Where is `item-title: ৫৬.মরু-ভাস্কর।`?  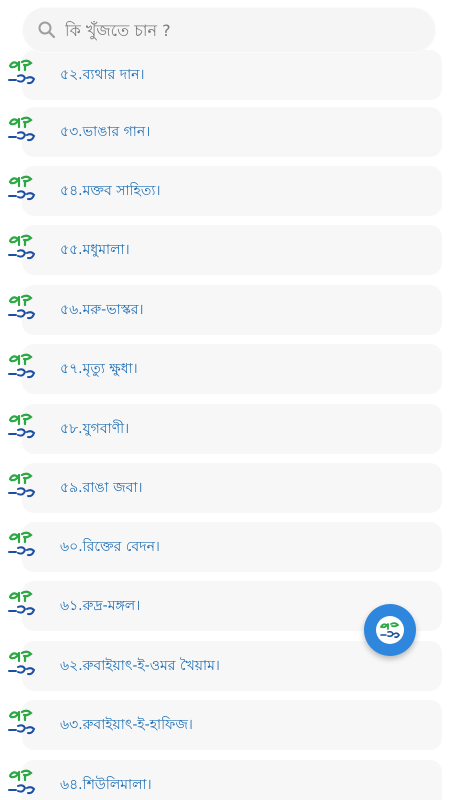
item-title: ৫৬.মরু-ভাস্কর। is located at coordinates (102, 310).